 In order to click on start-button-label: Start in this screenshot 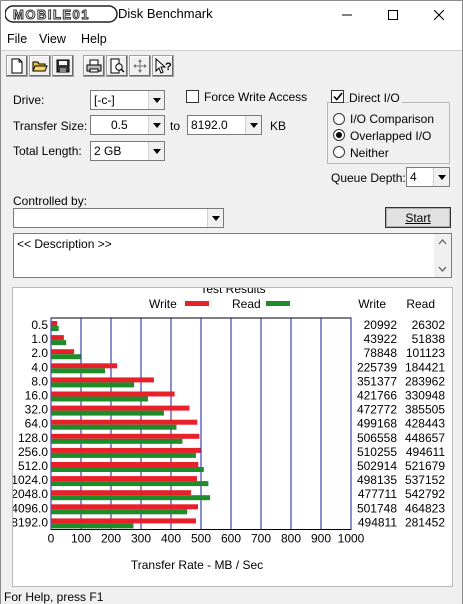, I will do `click(418, 217)`.